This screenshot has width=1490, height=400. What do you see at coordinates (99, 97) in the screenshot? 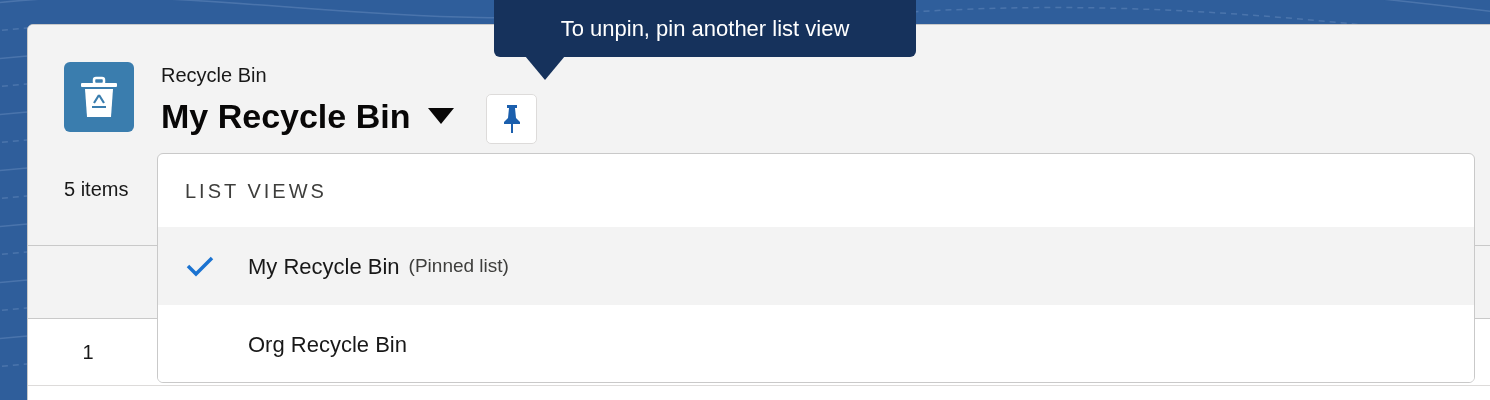
I see `recycle-bin-icon` at bounding box center [99, 97].